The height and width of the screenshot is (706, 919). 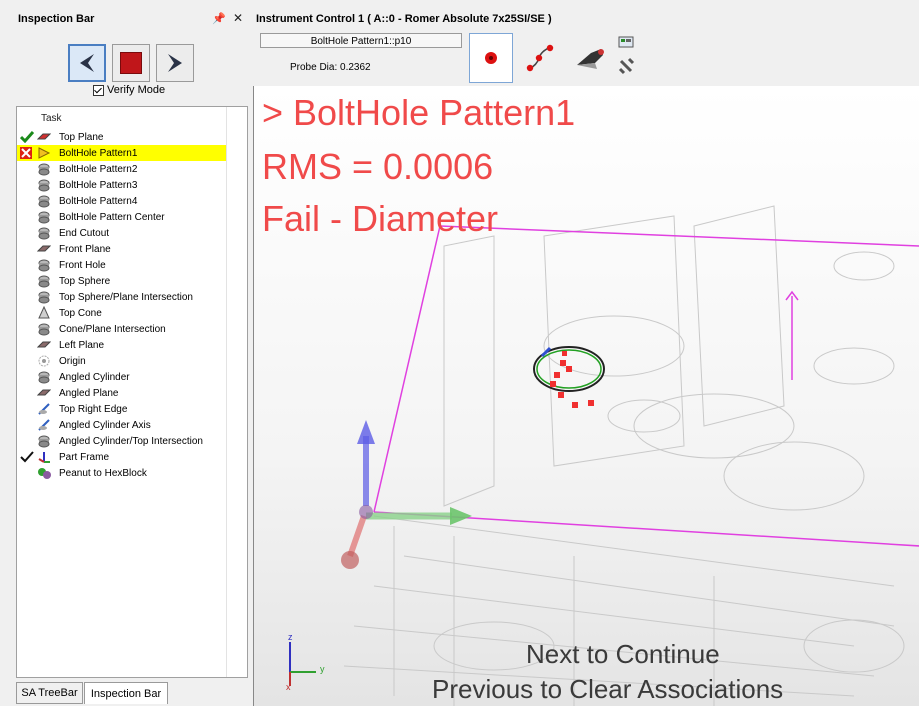 I want to click on task-row: Peanut to HexBlock, so click(x=121, y=473).